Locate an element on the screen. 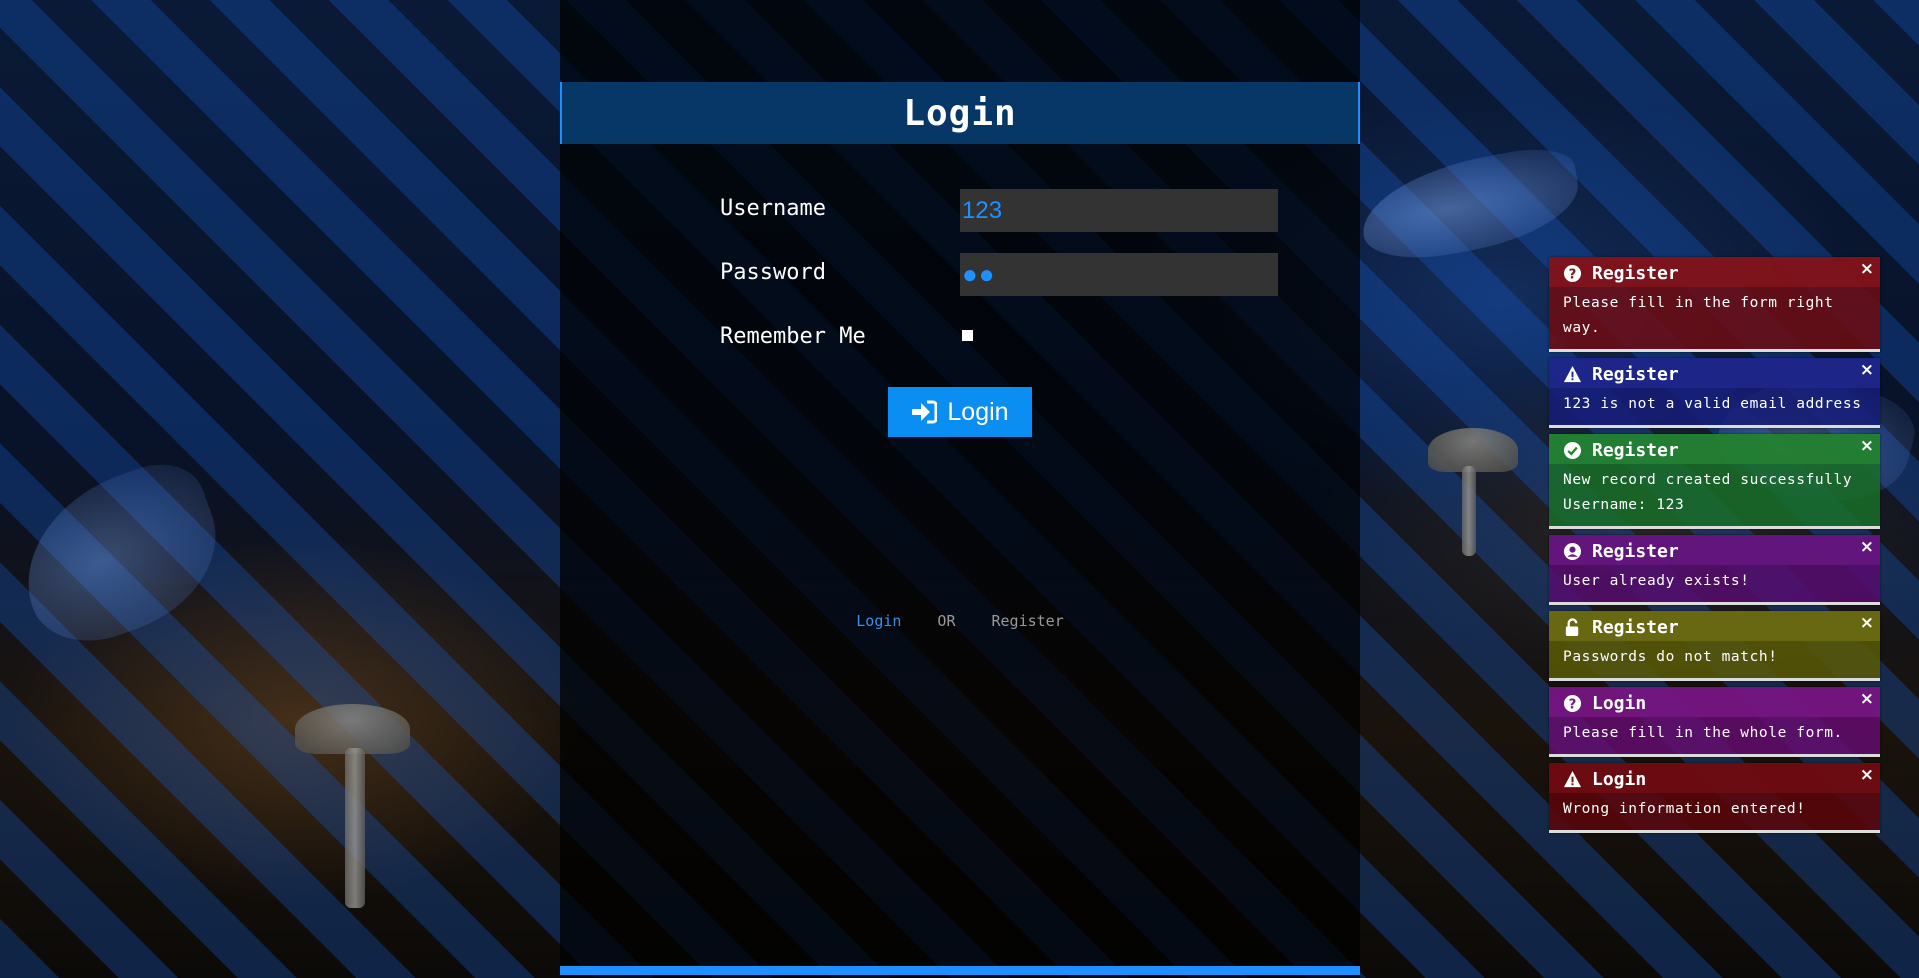  form-switcher: Login OR Register is located at coordinates (960, 621).